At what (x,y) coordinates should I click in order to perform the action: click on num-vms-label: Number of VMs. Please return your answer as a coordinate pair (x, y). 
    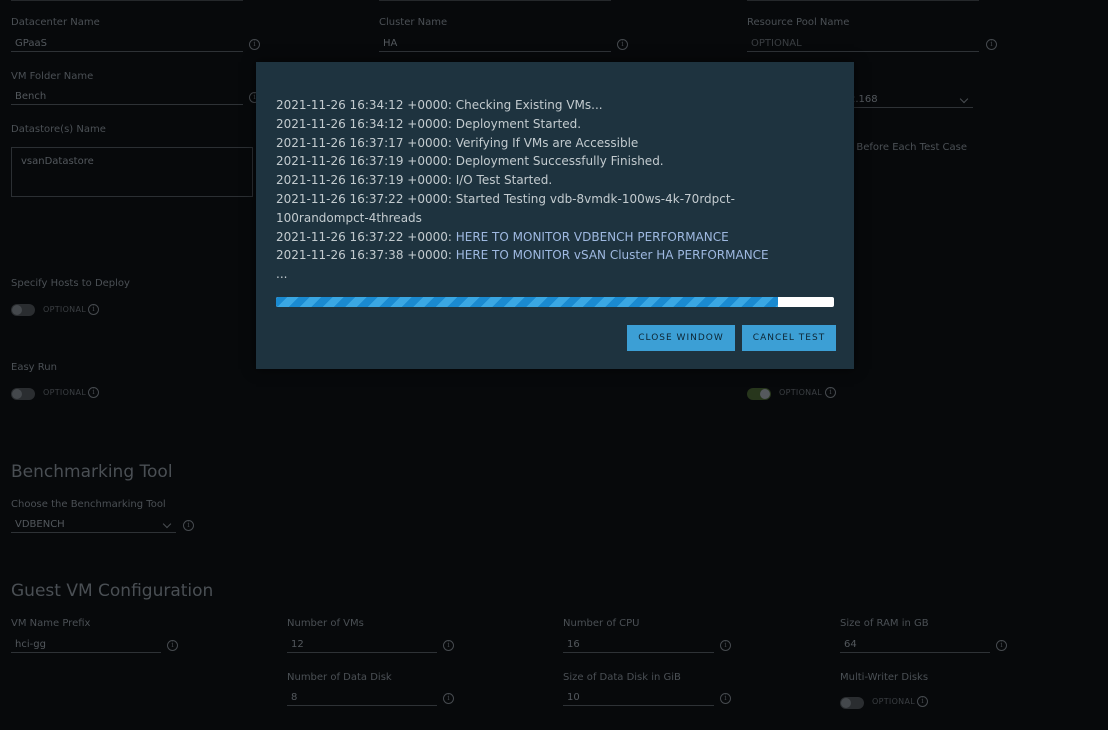
    Looking at the image, I should click on (325, 623).